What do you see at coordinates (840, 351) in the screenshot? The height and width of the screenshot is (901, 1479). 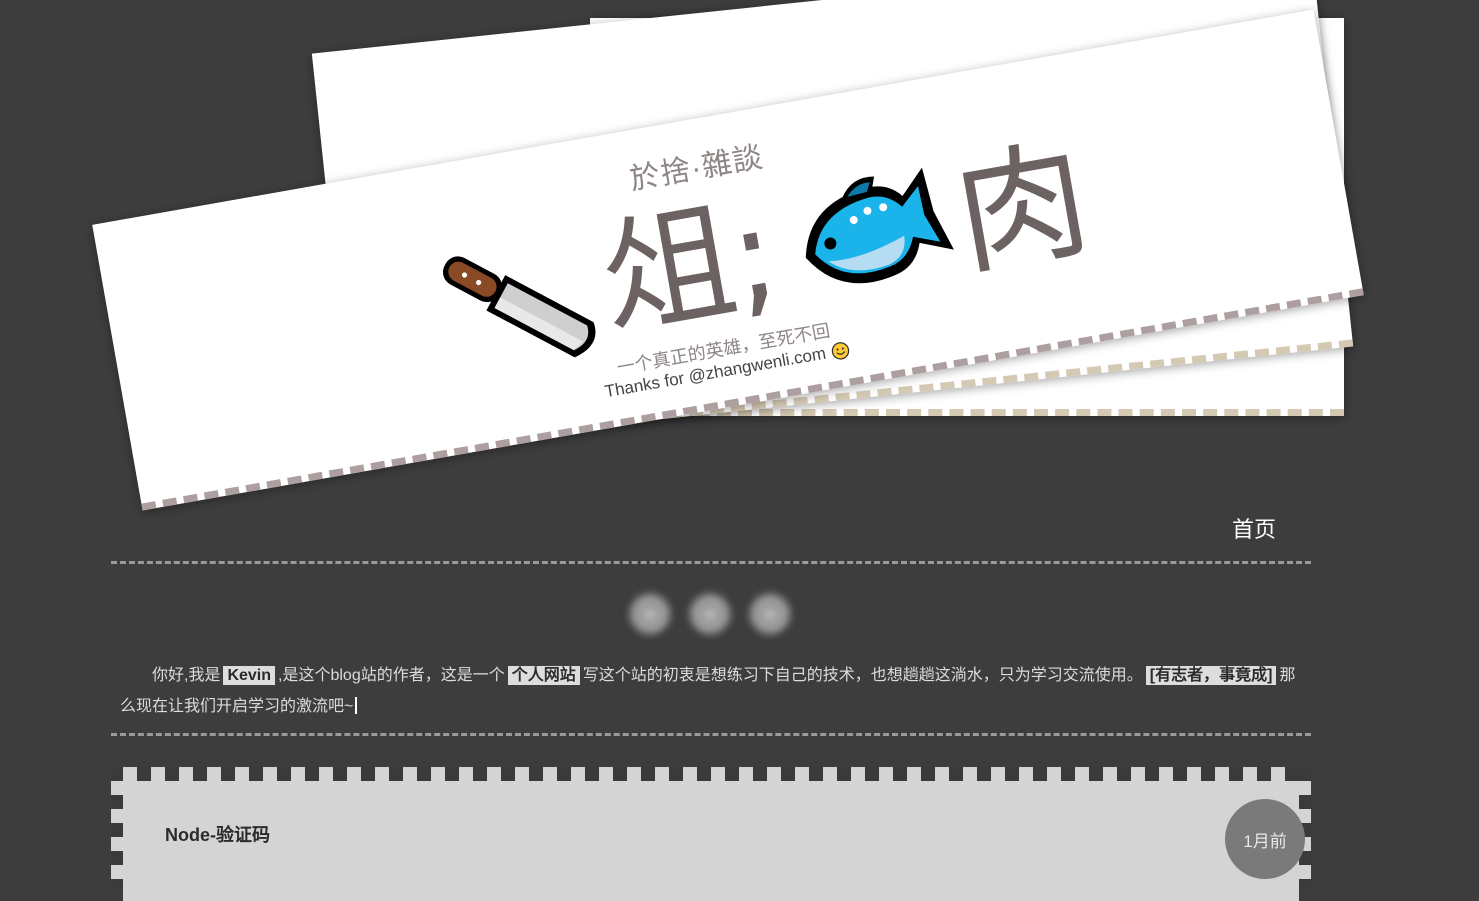 I see `smile-icon` at bounding box center [840, 351].